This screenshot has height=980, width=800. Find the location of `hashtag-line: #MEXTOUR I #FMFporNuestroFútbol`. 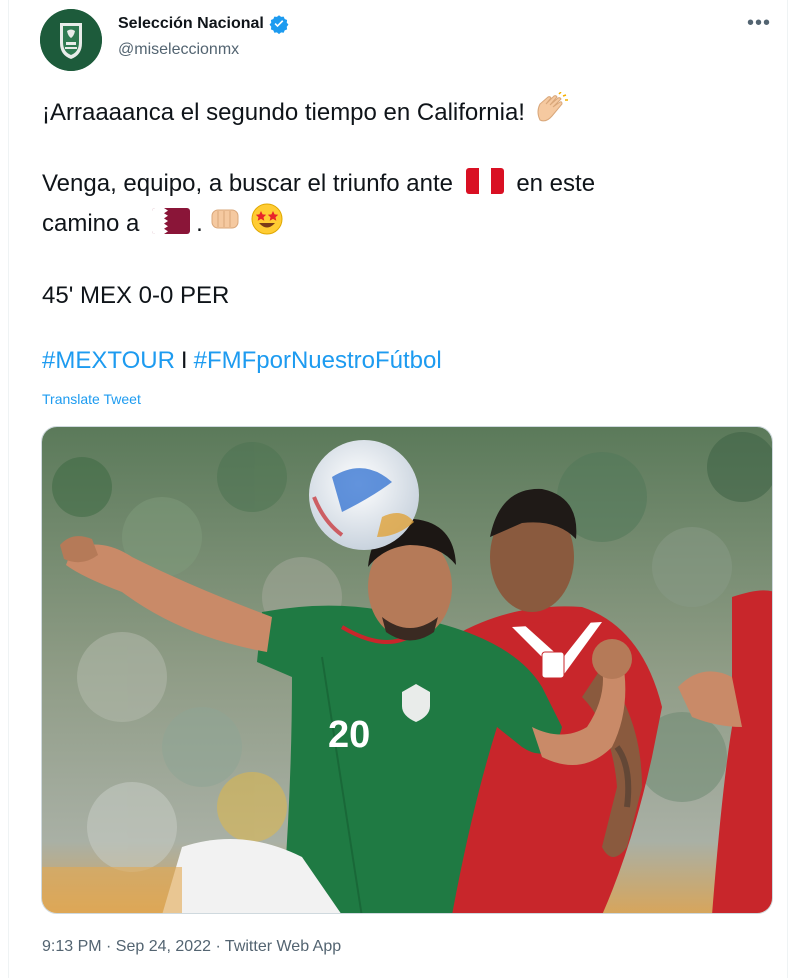

hashtag-line: #MEXTOUR I #FMFporNuestroFútbol is located at coordinates (242, 361).